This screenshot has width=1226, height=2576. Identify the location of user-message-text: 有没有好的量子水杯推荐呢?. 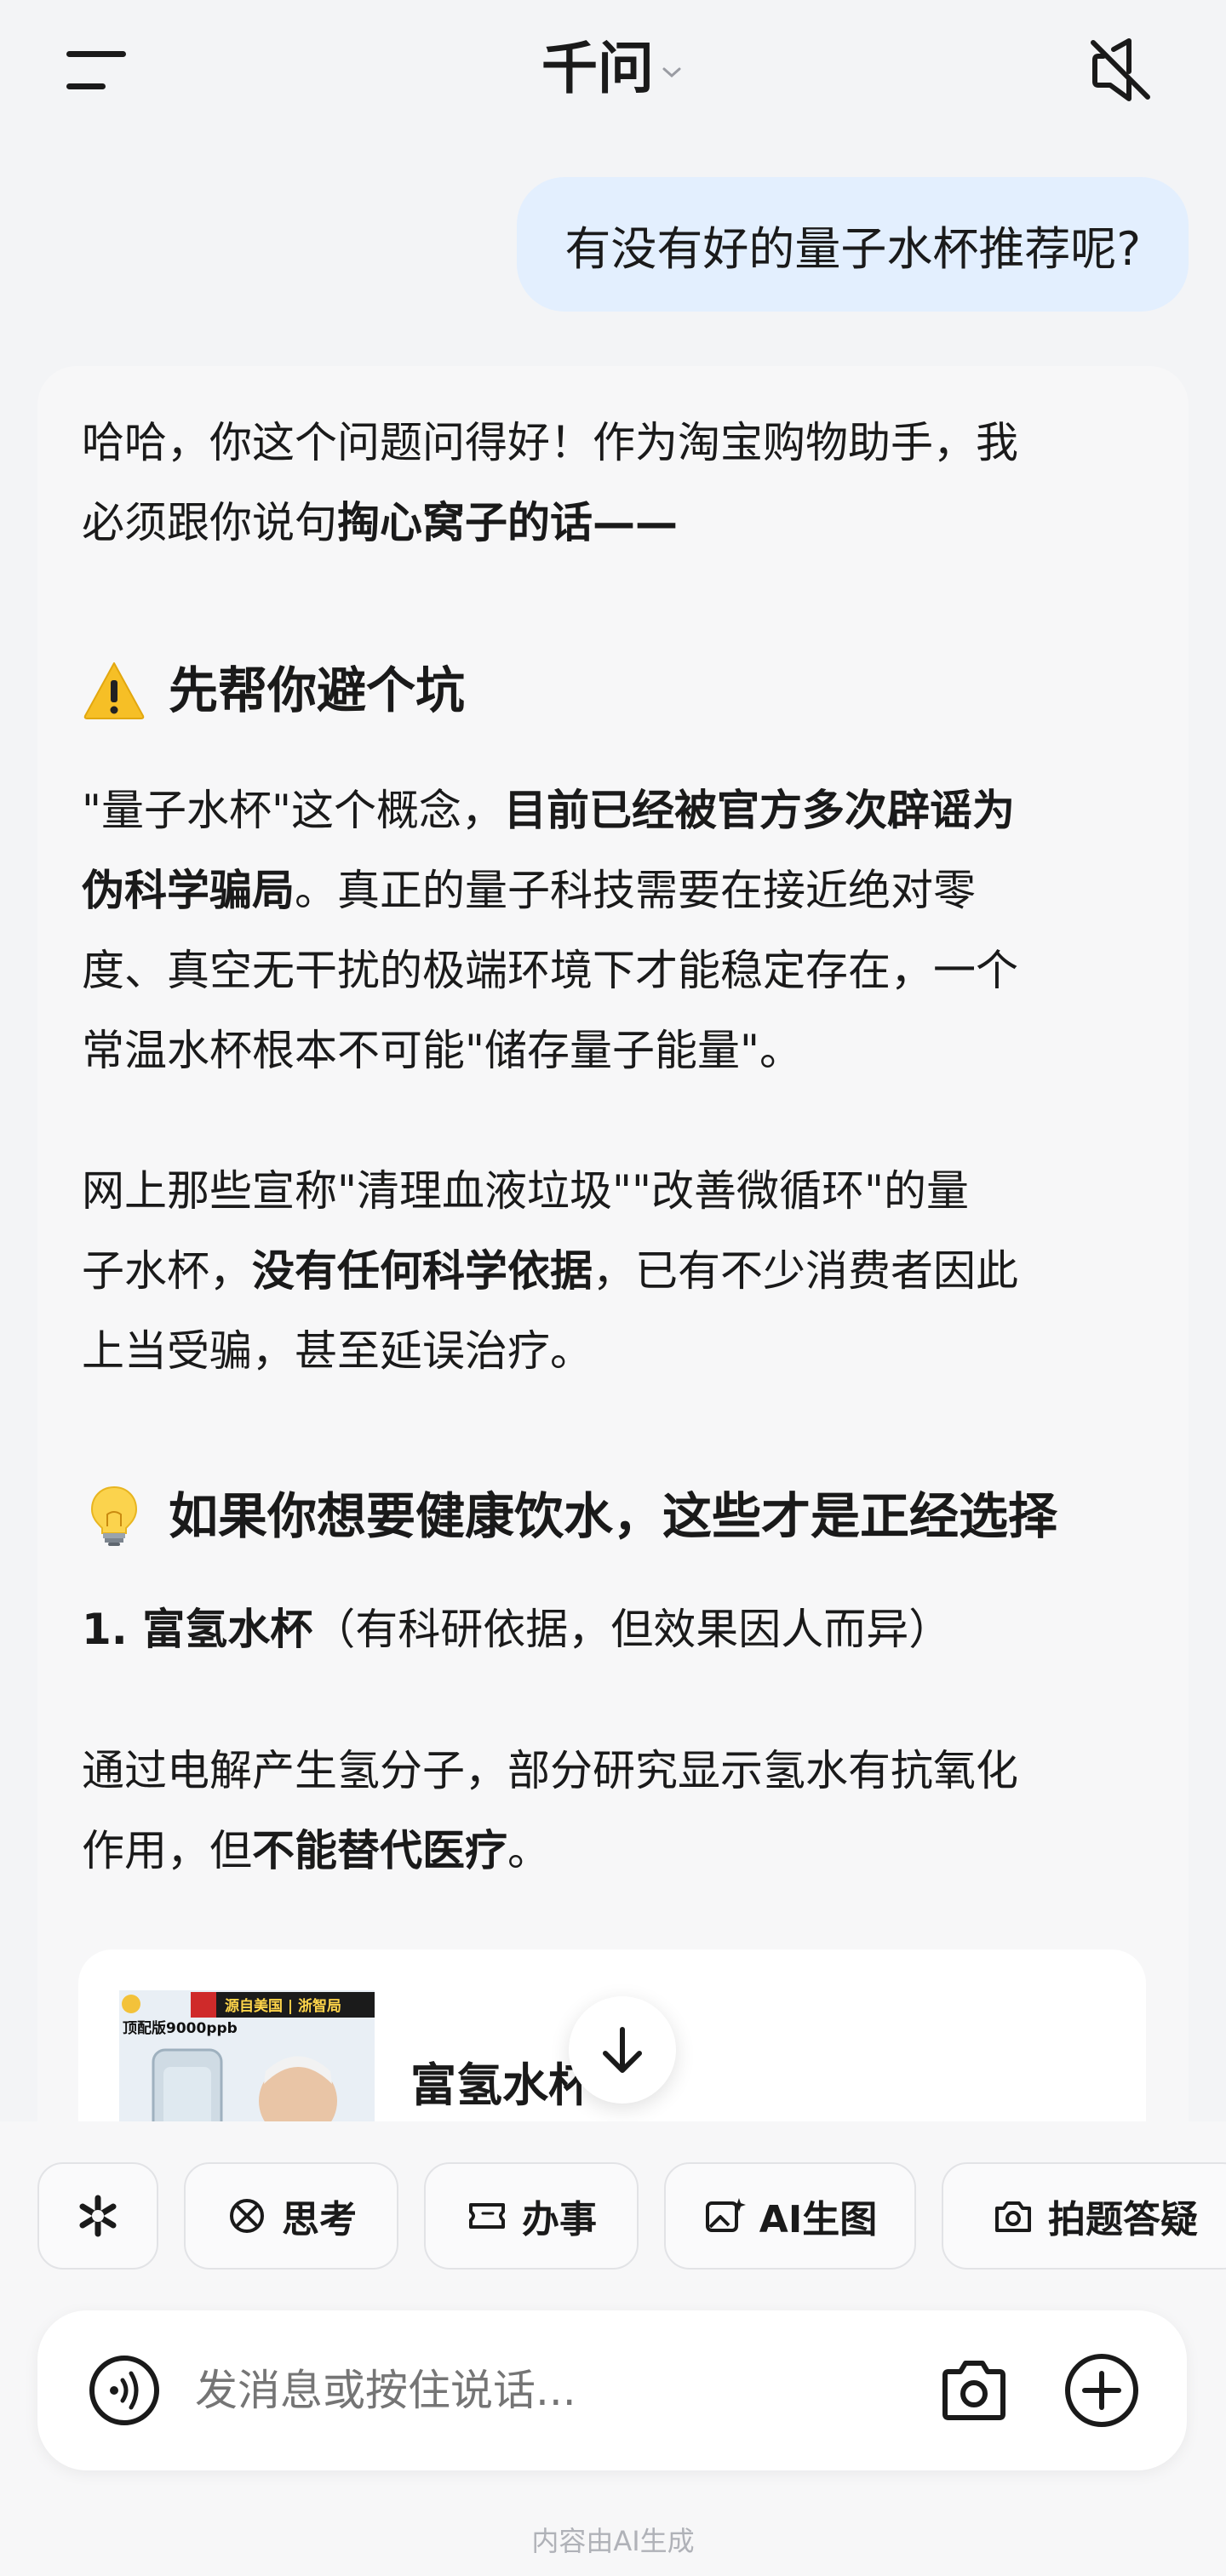
(852, 249).